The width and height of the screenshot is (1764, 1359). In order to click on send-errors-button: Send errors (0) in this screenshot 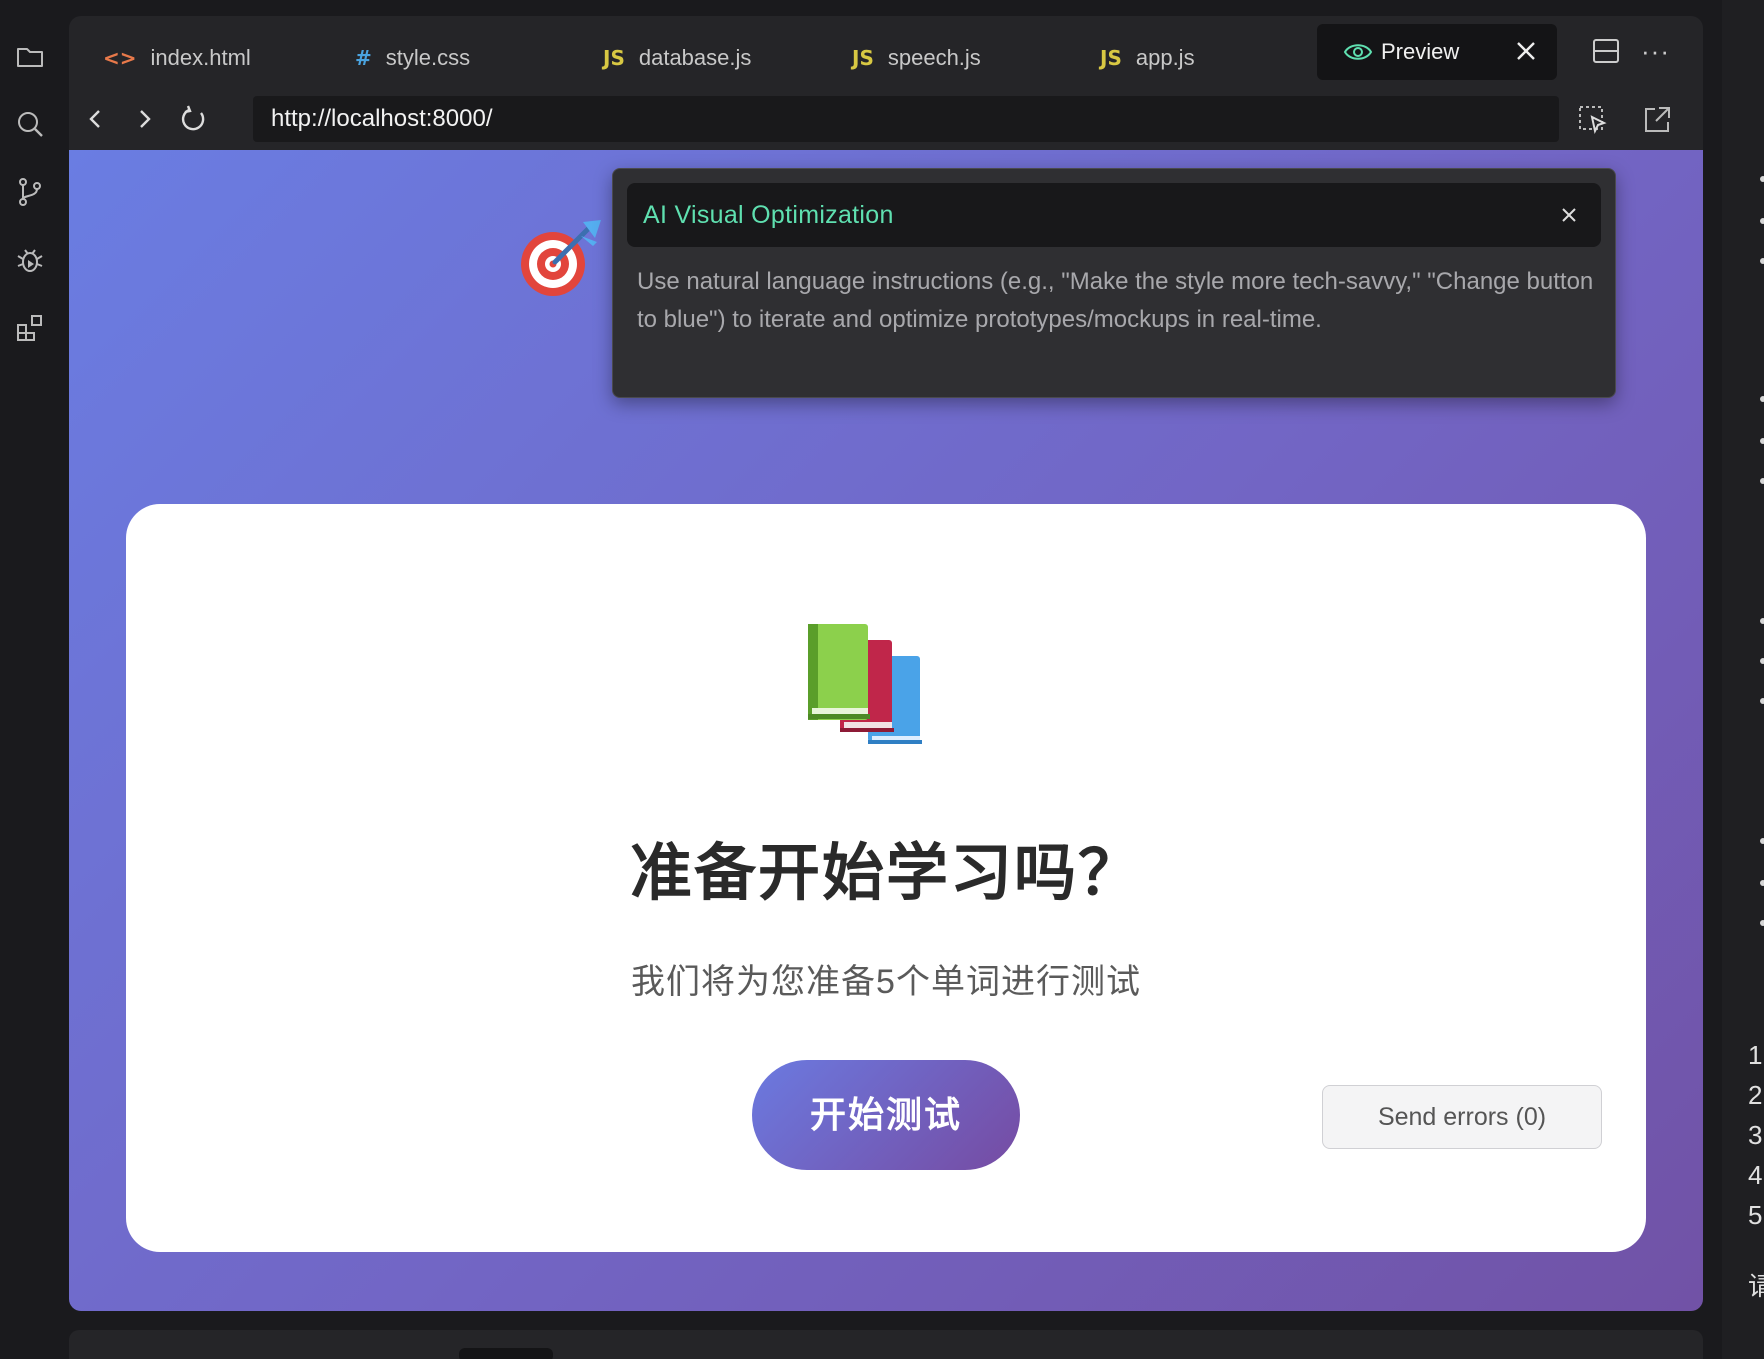, I will do `click(1462, 1117)`.